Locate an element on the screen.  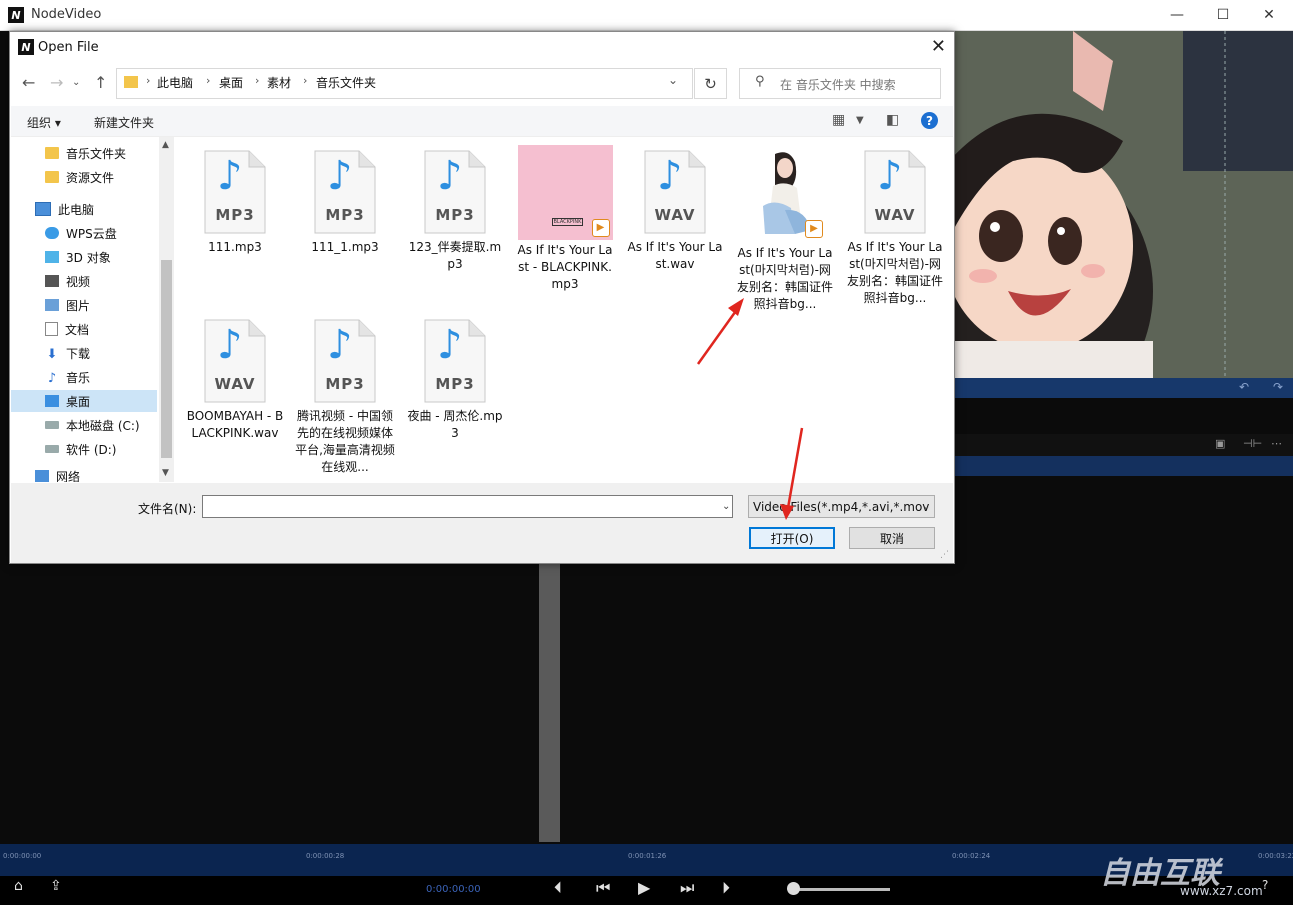
annotation-arrows is located at coordinates (750, 409).